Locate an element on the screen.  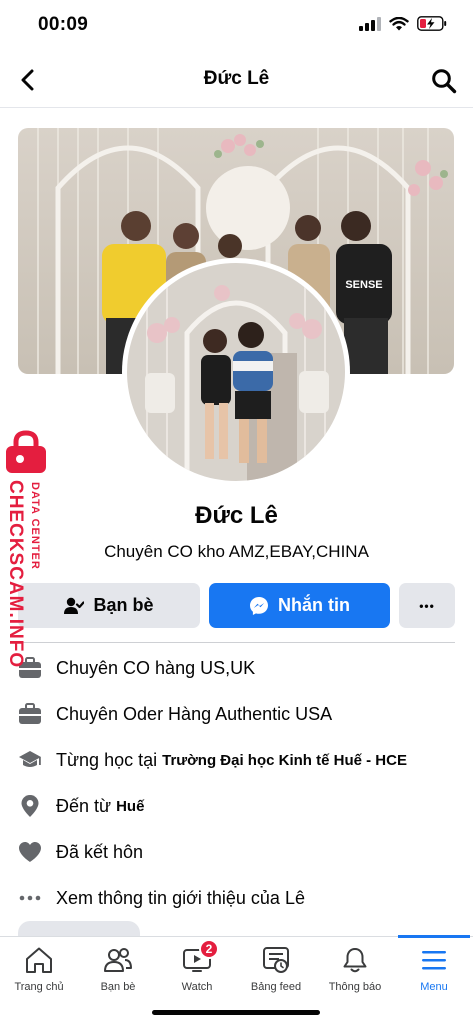
tab-label: Menu is located at coordinates (434, 987).